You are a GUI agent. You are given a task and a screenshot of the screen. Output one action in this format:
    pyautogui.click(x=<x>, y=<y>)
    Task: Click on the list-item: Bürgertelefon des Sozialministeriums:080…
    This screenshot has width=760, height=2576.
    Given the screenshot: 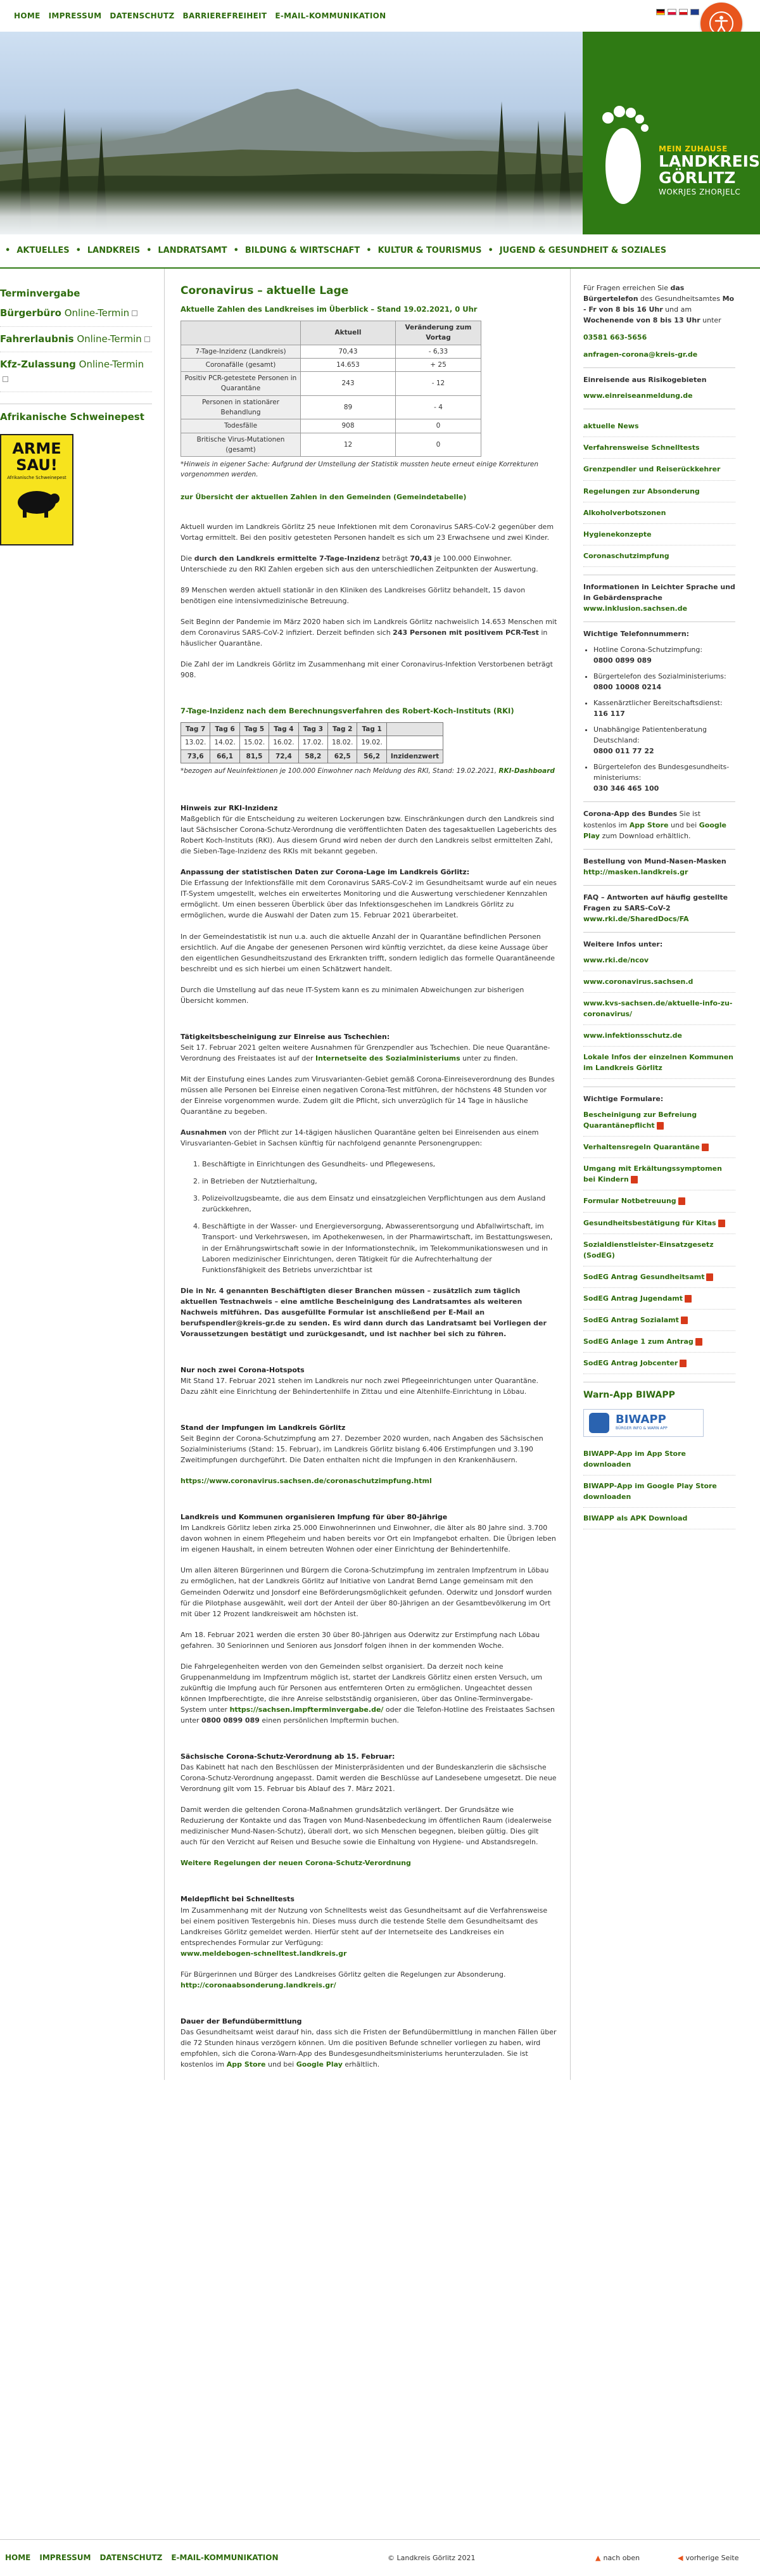 What is the action you would take?
    pyautogui.click(x=664, y=682)
    